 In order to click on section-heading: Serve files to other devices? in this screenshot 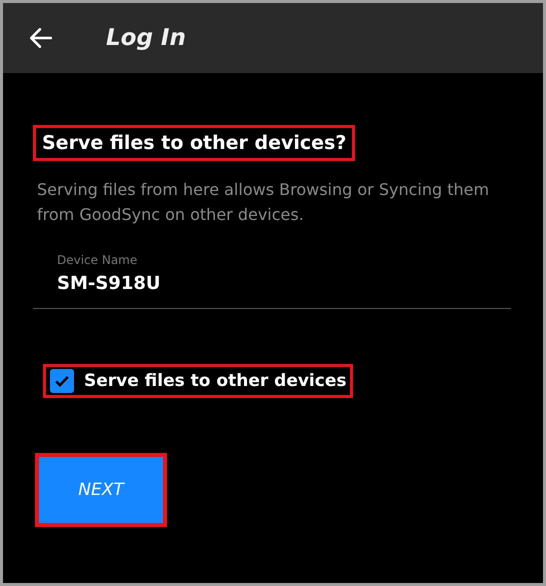, I will do `click(194, 143)`.